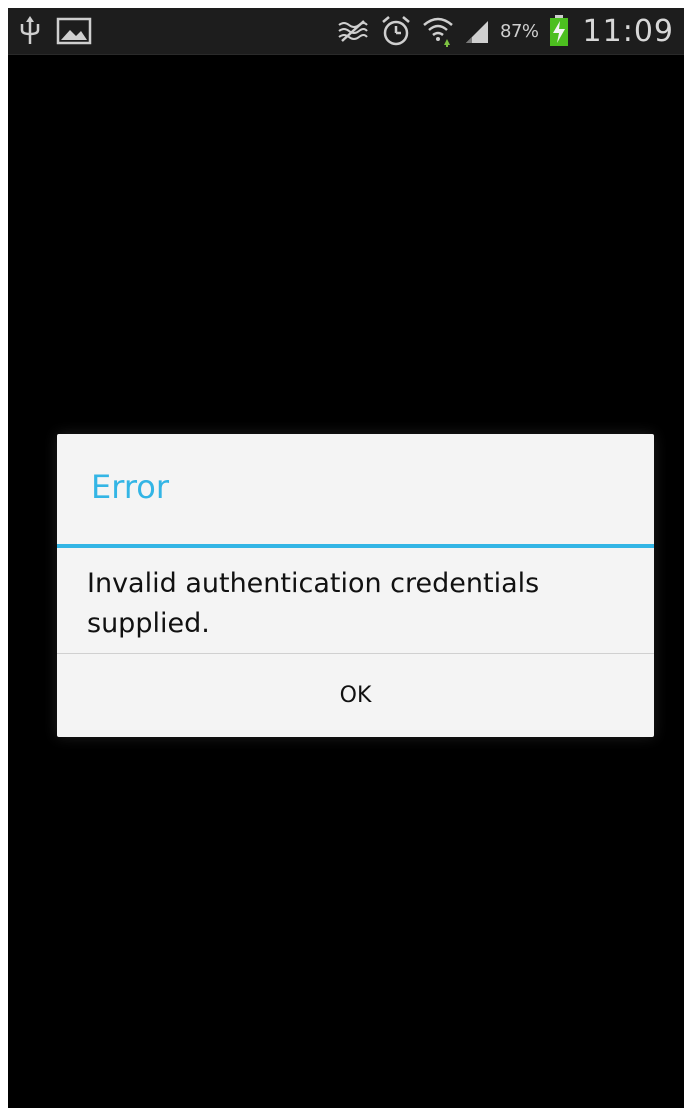 The width and height of the screenshot is (691, 1108). I want to click on alarm-icon, so click(396, 31).